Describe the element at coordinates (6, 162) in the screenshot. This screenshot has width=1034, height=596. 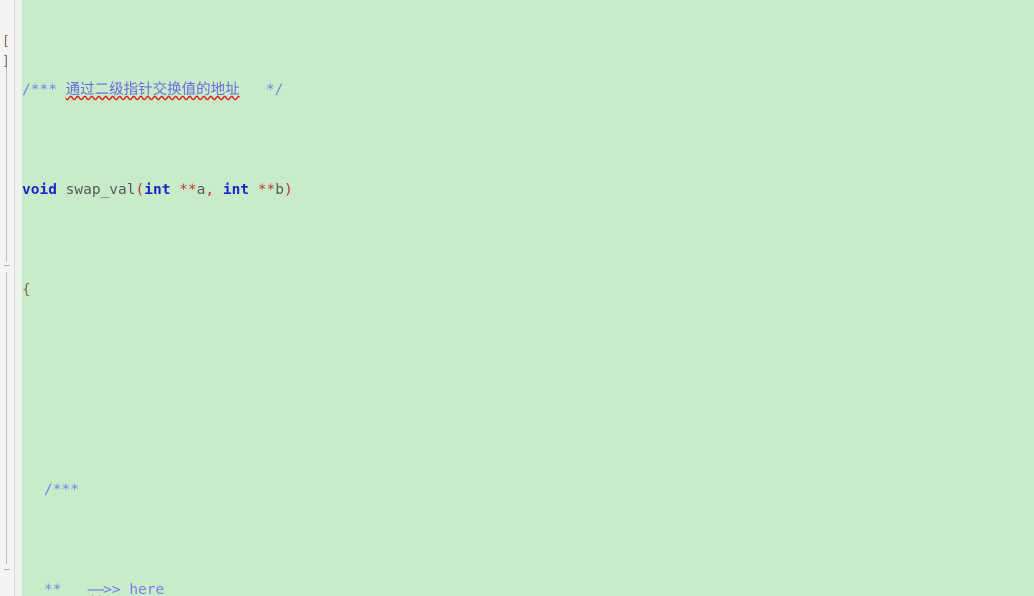
I see `fold-guide-line` at that location.